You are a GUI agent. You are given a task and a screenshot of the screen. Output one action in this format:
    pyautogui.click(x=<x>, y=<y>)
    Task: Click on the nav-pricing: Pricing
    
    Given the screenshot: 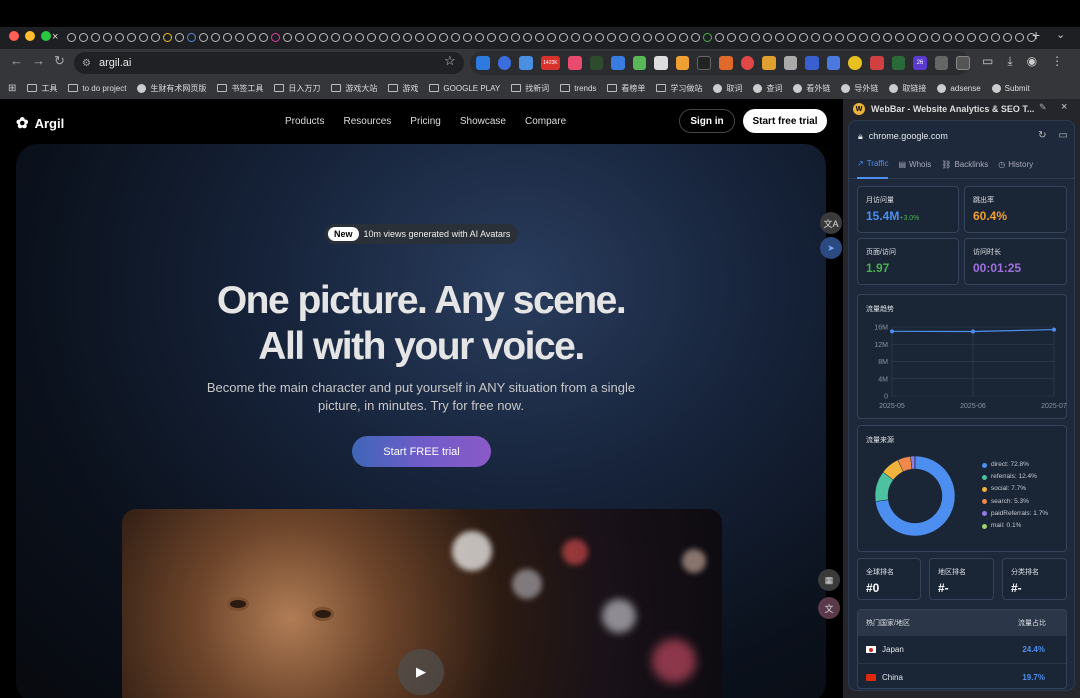 What is the action you would take?
    pyautogui.click(x=425, y=121)
    